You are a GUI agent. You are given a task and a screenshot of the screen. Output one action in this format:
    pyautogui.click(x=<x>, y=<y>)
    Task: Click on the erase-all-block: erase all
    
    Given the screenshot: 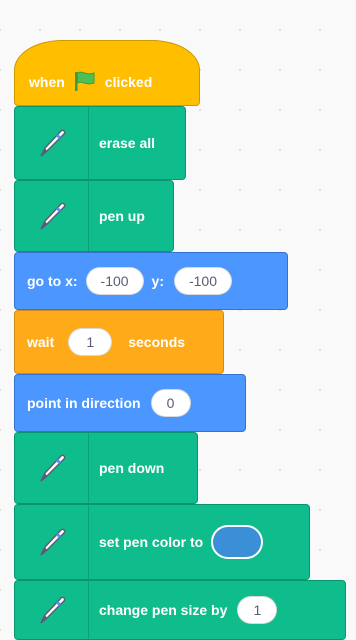 What is the action you would take?
    pyautogui.click(x=100, y=143)
    